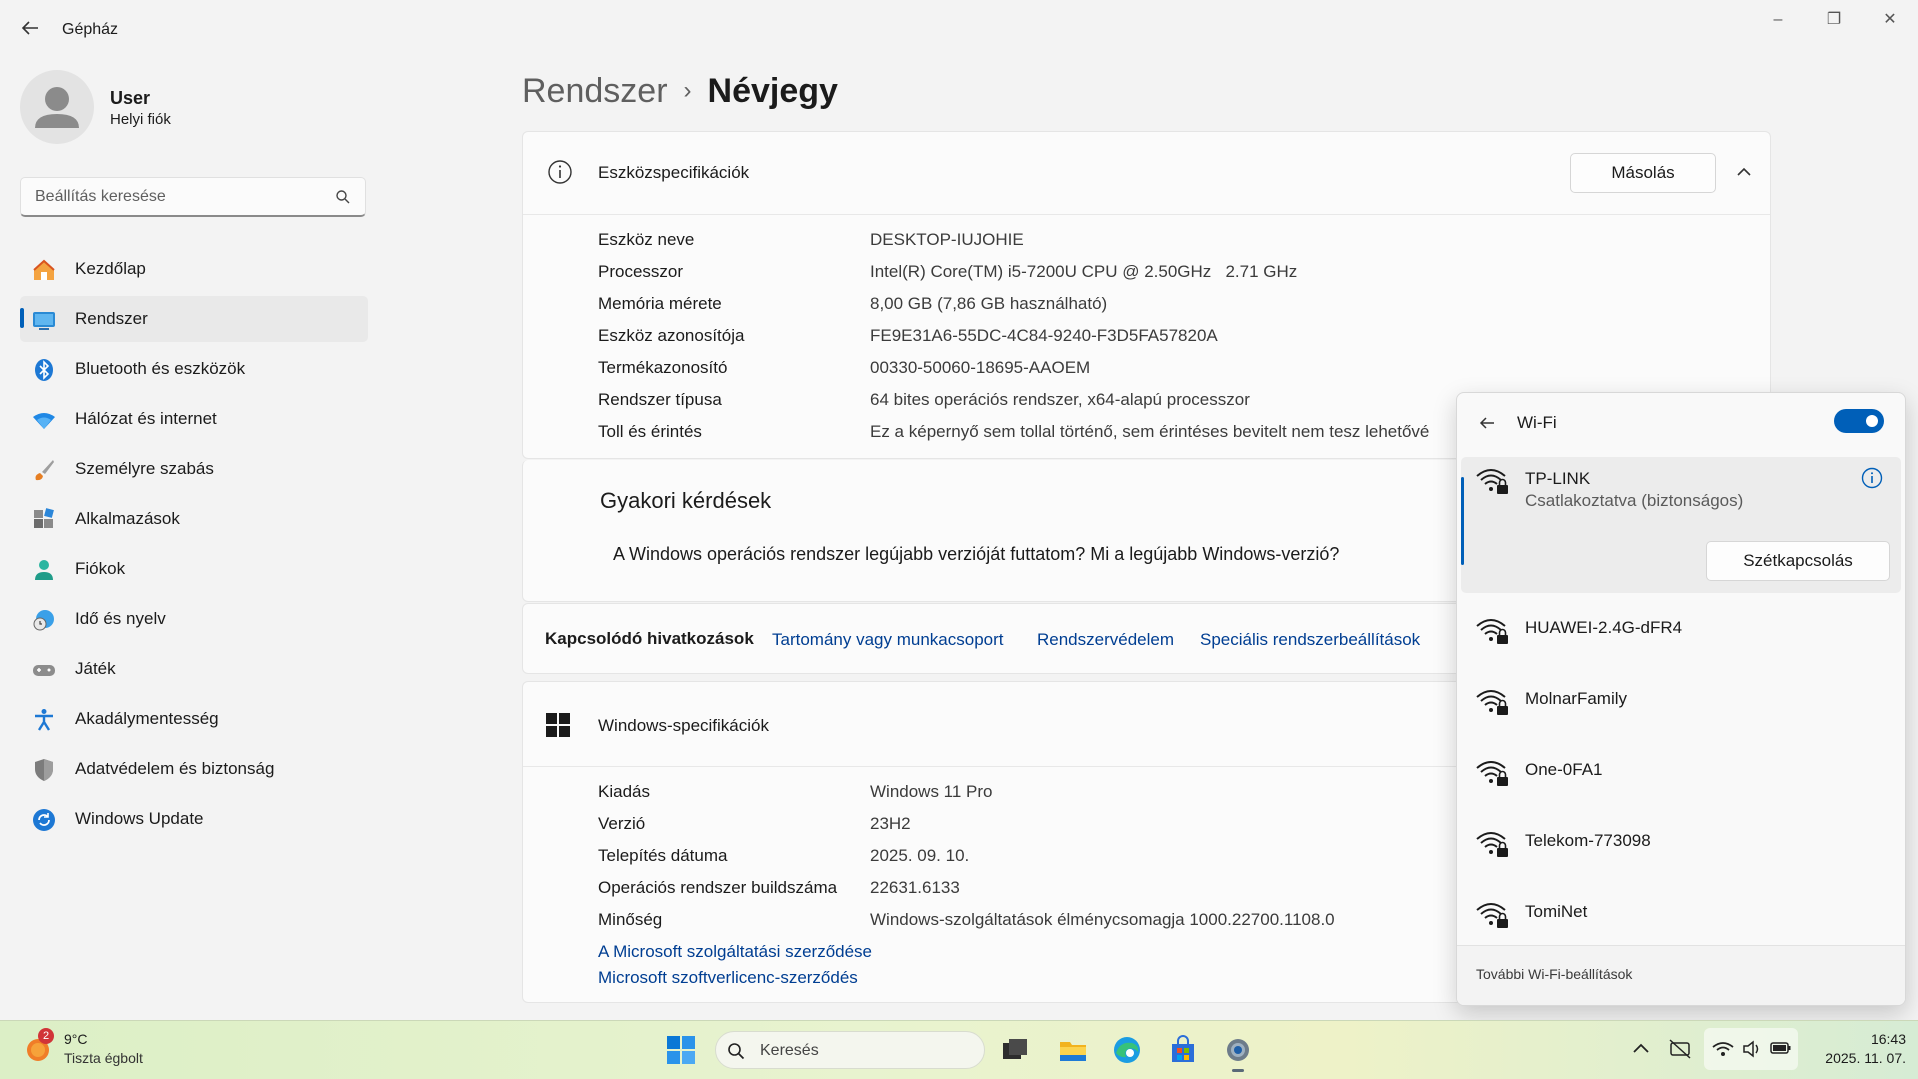 The width and height of the screenshot is (1918, 1079). I want to click on sidebar-item-network: Hálózat és internet, so click(194, 419).